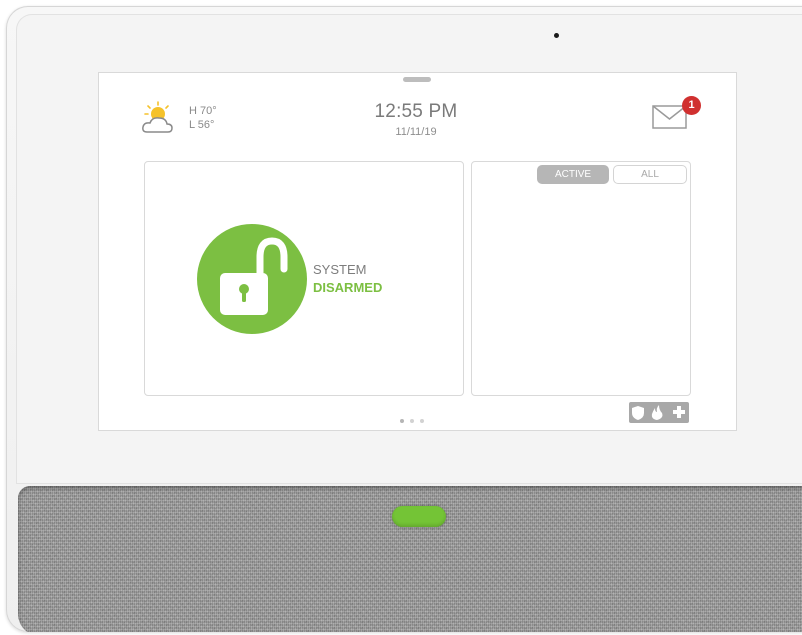 This screenshot has width=802, height=635. I want to click on weather-widget: H 70° L 56°, so click(191, 119).